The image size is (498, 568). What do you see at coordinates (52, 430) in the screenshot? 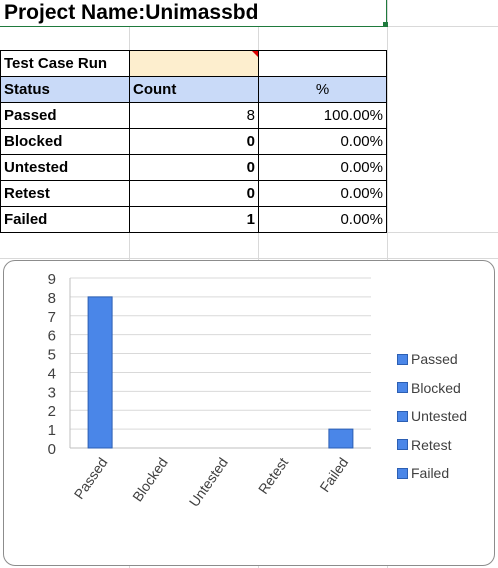
I see `y-tick-label: 1` at bounding box center [52, 430].